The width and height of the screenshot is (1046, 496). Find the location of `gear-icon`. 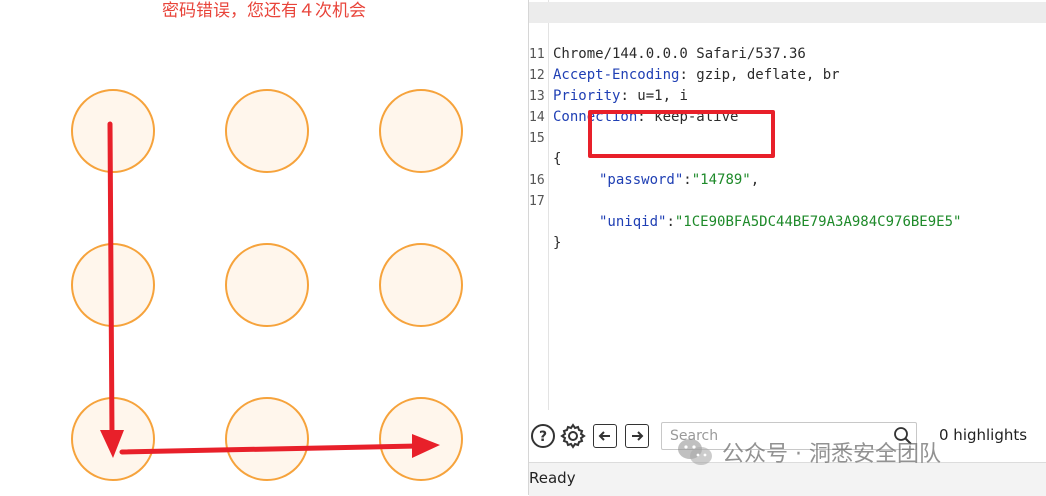

gear-icon is located at coordinates (573, 438).